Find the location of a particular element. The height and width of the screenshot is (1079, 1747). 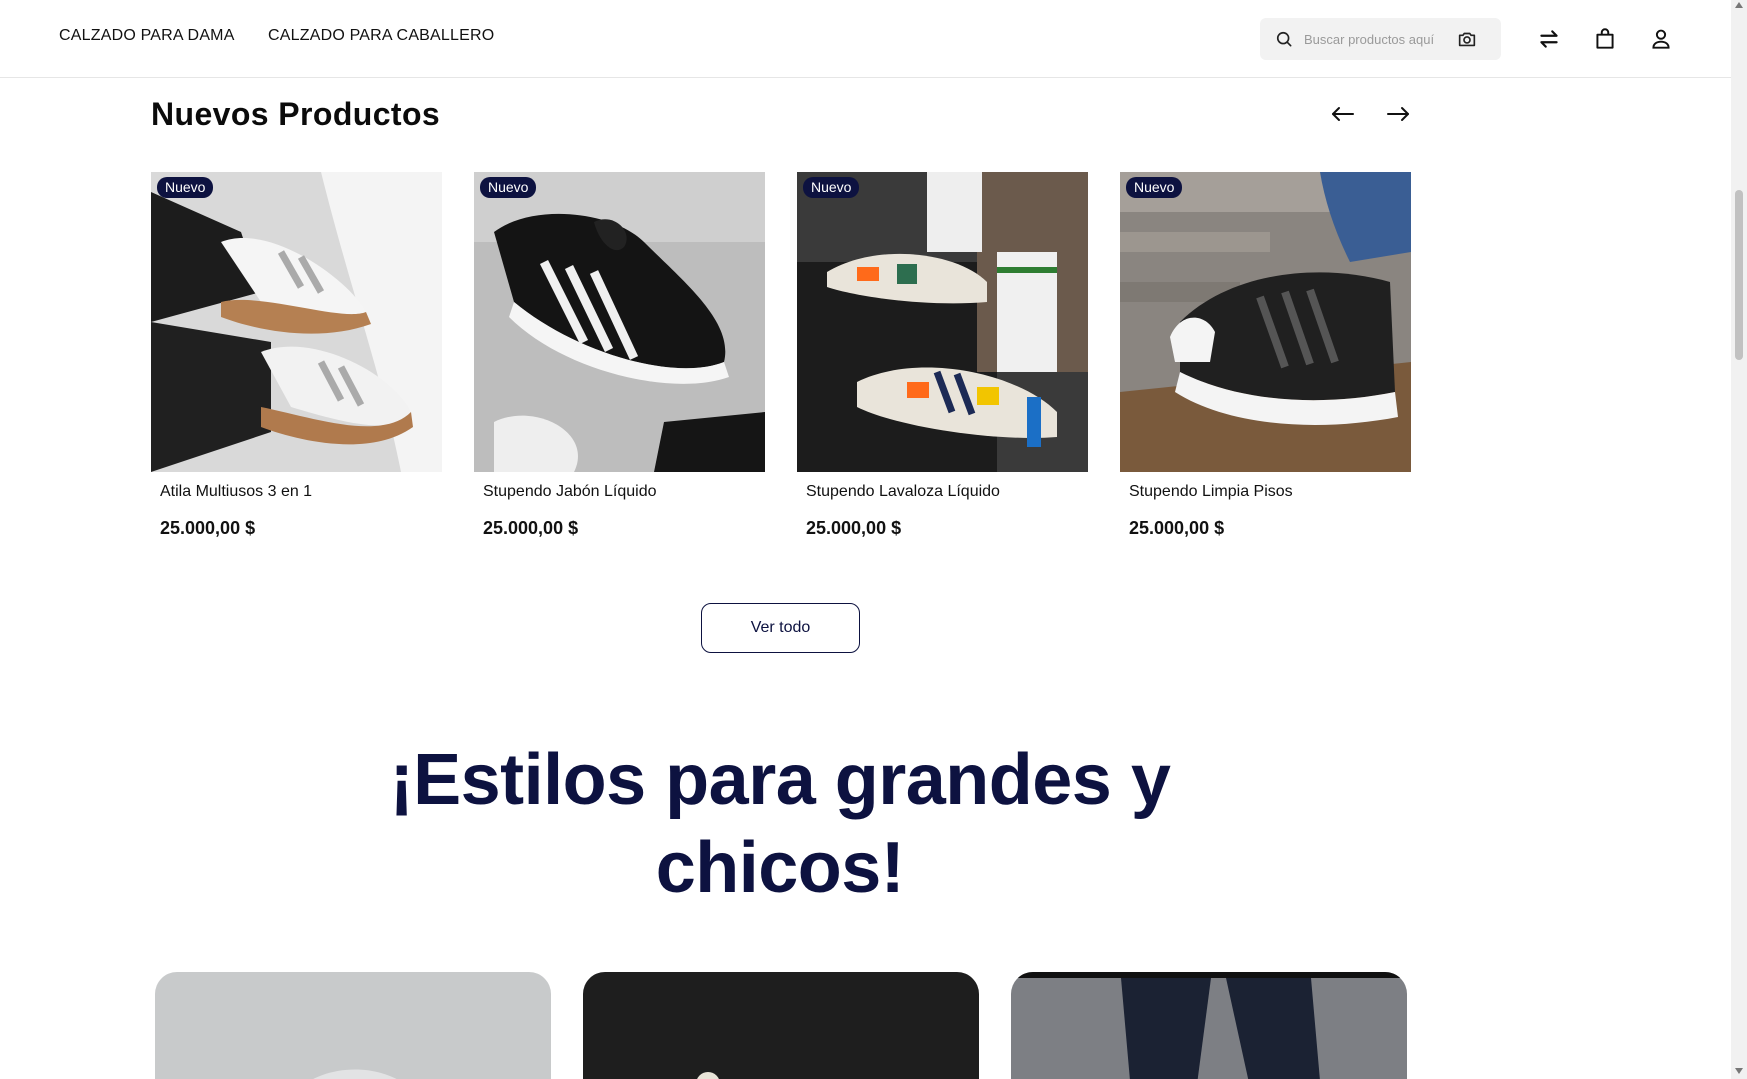

shopping-bag-icon is located at coordinates (1605, 39).